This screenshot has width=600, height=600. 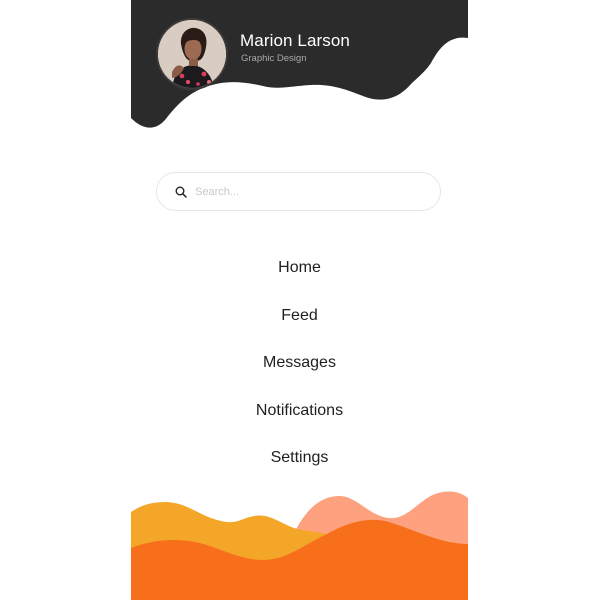 I want to click on footer-wave-background, so click(x=299, y=545).